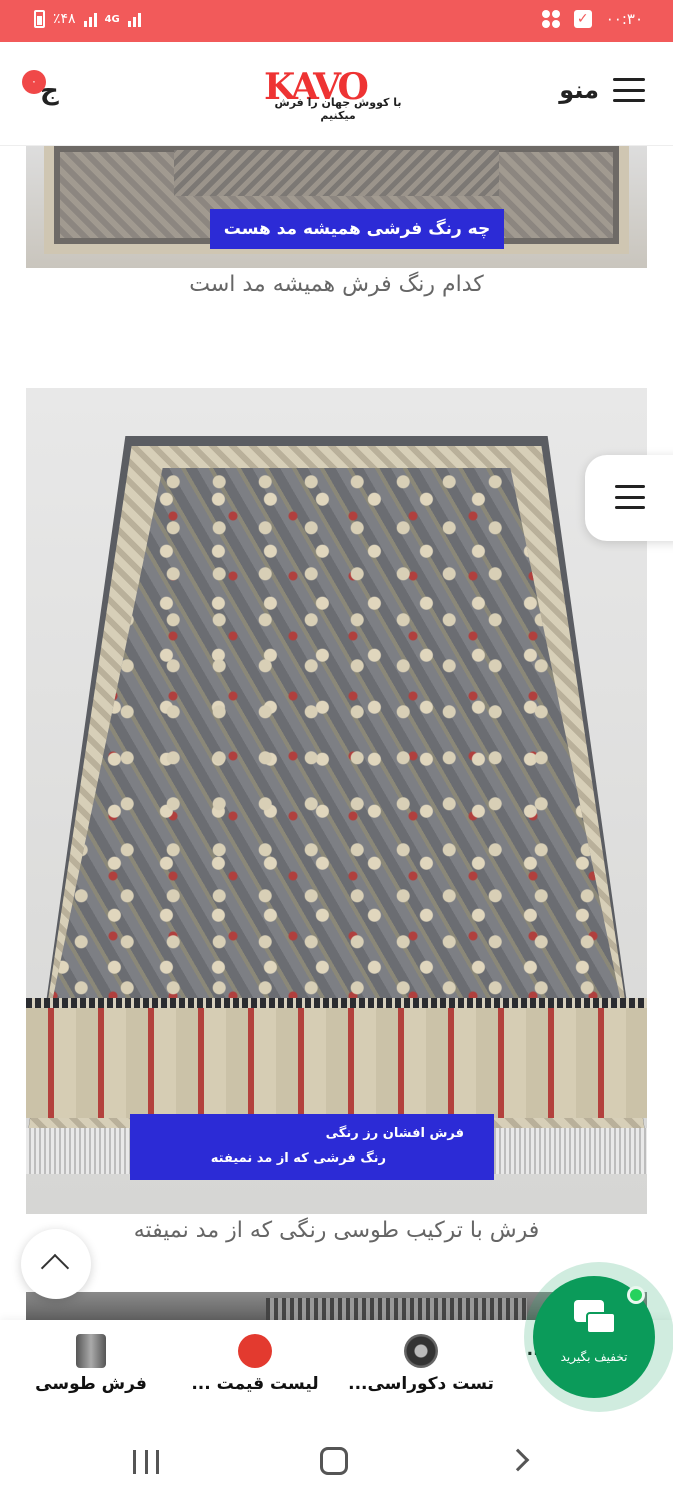 This screenshot has height=1500, width=673. Describe the element at coordinates (255, 1351) in the screenshot. I see `price-list-icon` at that location.